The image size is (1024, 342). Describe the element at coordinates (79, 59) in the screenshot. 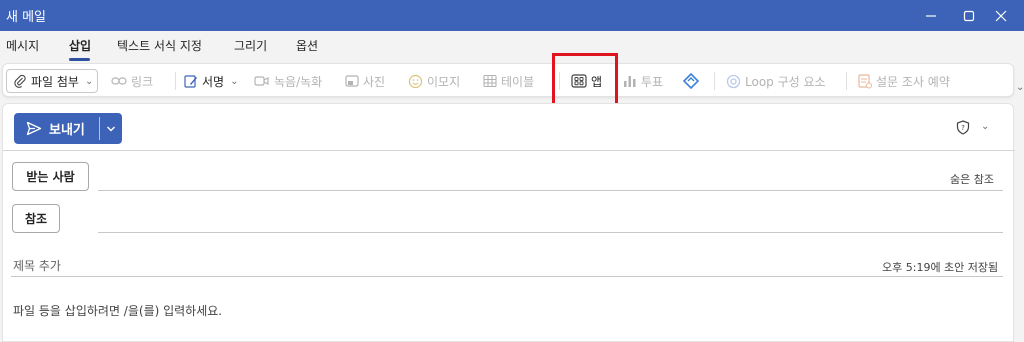

I see `active-tab-indicator` at that location.